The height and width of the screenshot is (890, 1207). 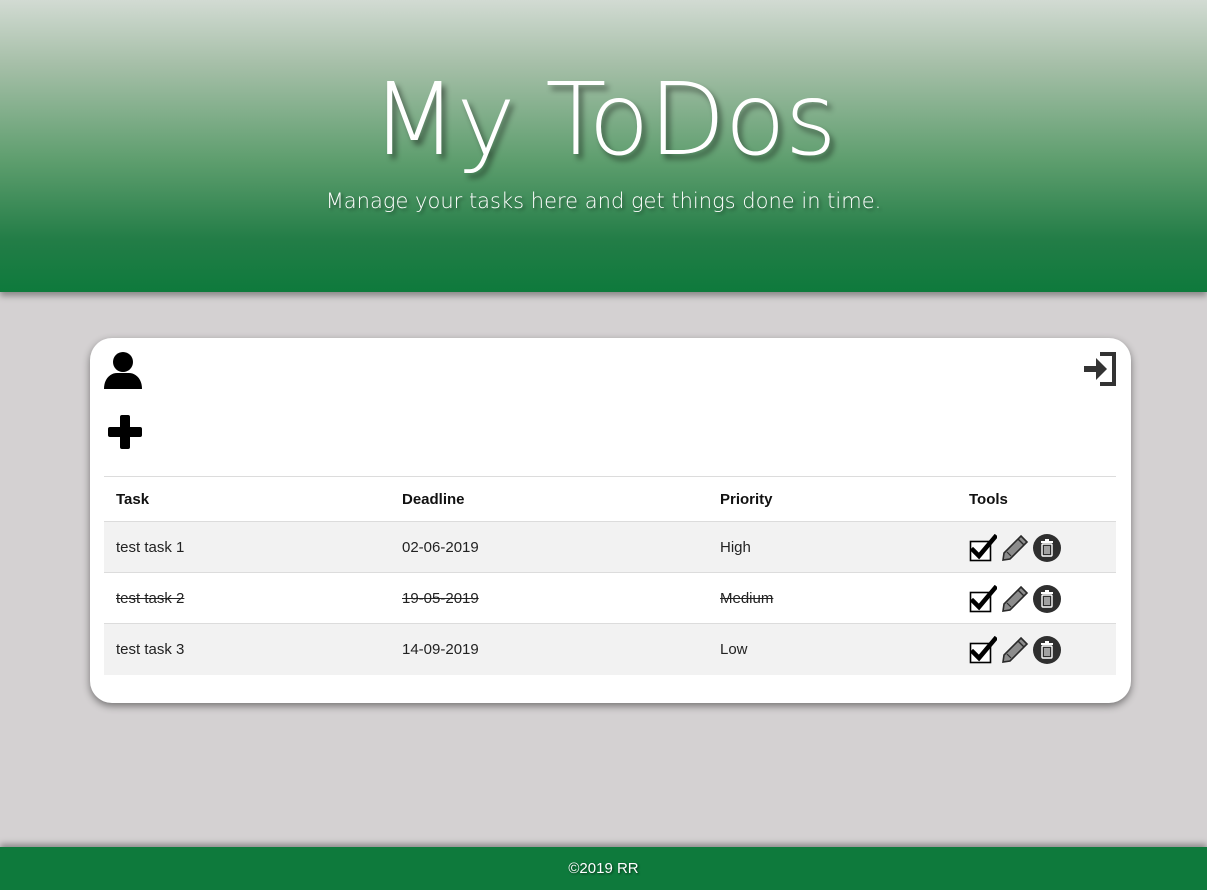 What do you see at coordinates (247, 547) in the screenshot?
I see `task-name: test task 1` at bounding box center [247, 547].